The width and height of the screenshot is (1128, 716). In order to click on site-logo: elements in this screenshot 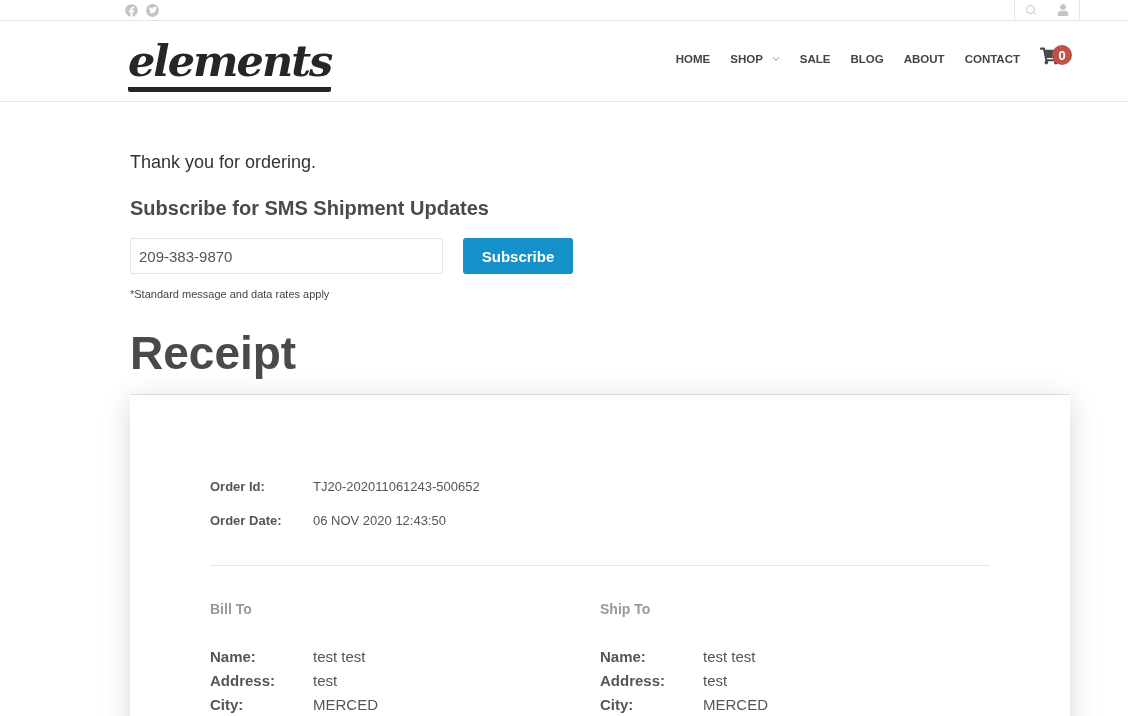, I will do `click(230, 65)`.